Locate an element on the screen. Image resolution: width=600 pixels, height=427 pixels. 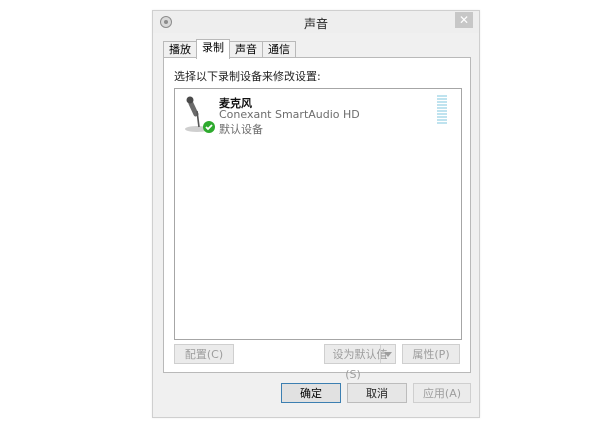
microphone-icon is located at coordinates (200, 114).